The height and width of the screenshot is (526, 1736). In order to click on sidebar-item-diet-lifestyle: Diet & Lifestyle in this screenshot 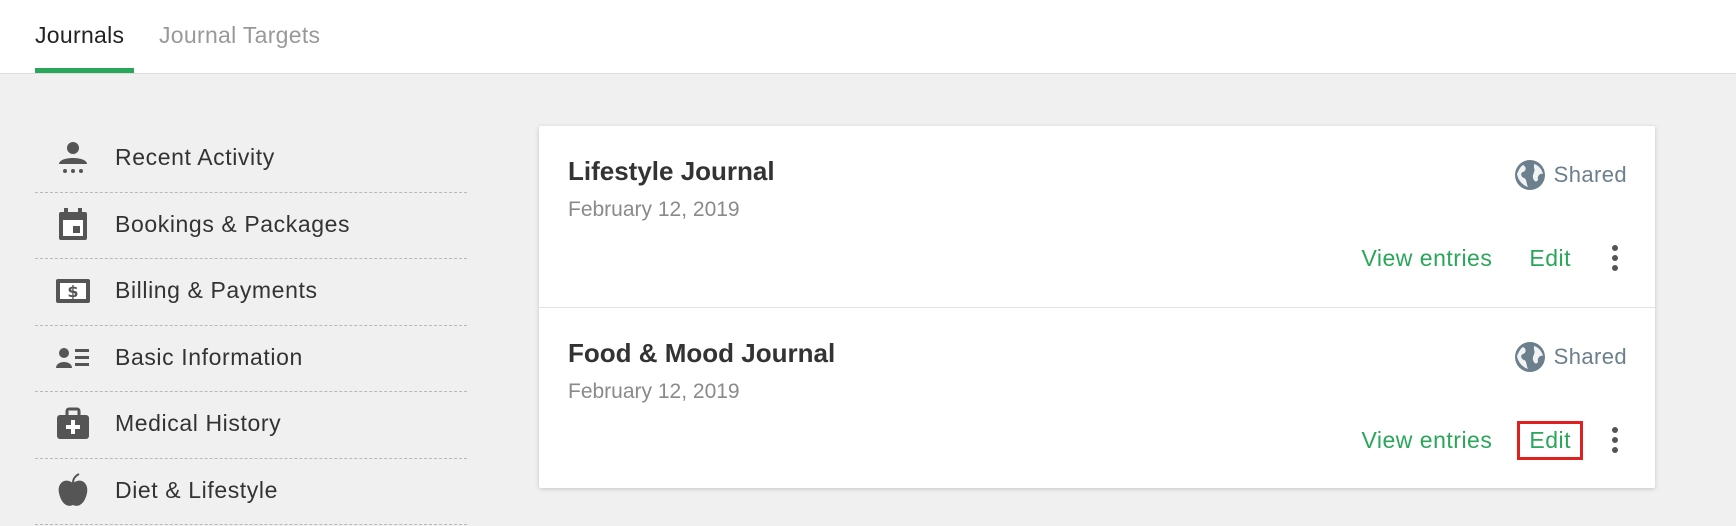, I will do `click(251, 492)`.